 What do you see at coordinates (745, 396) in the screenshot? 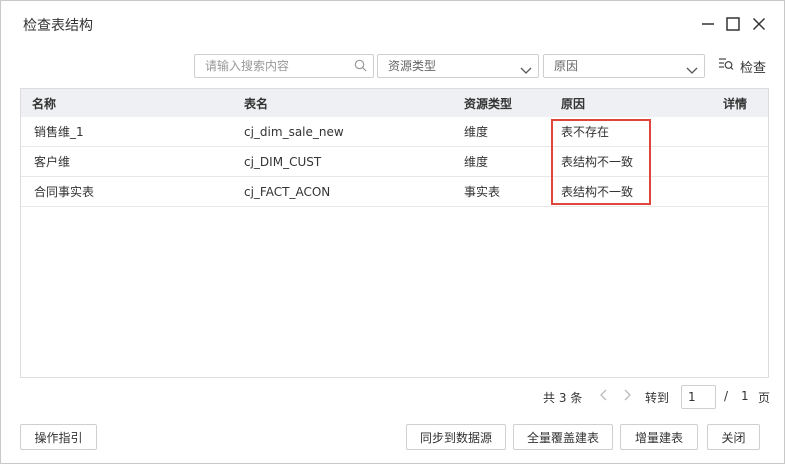
I see `total-pages: 1` at bounding box center [745, 396].